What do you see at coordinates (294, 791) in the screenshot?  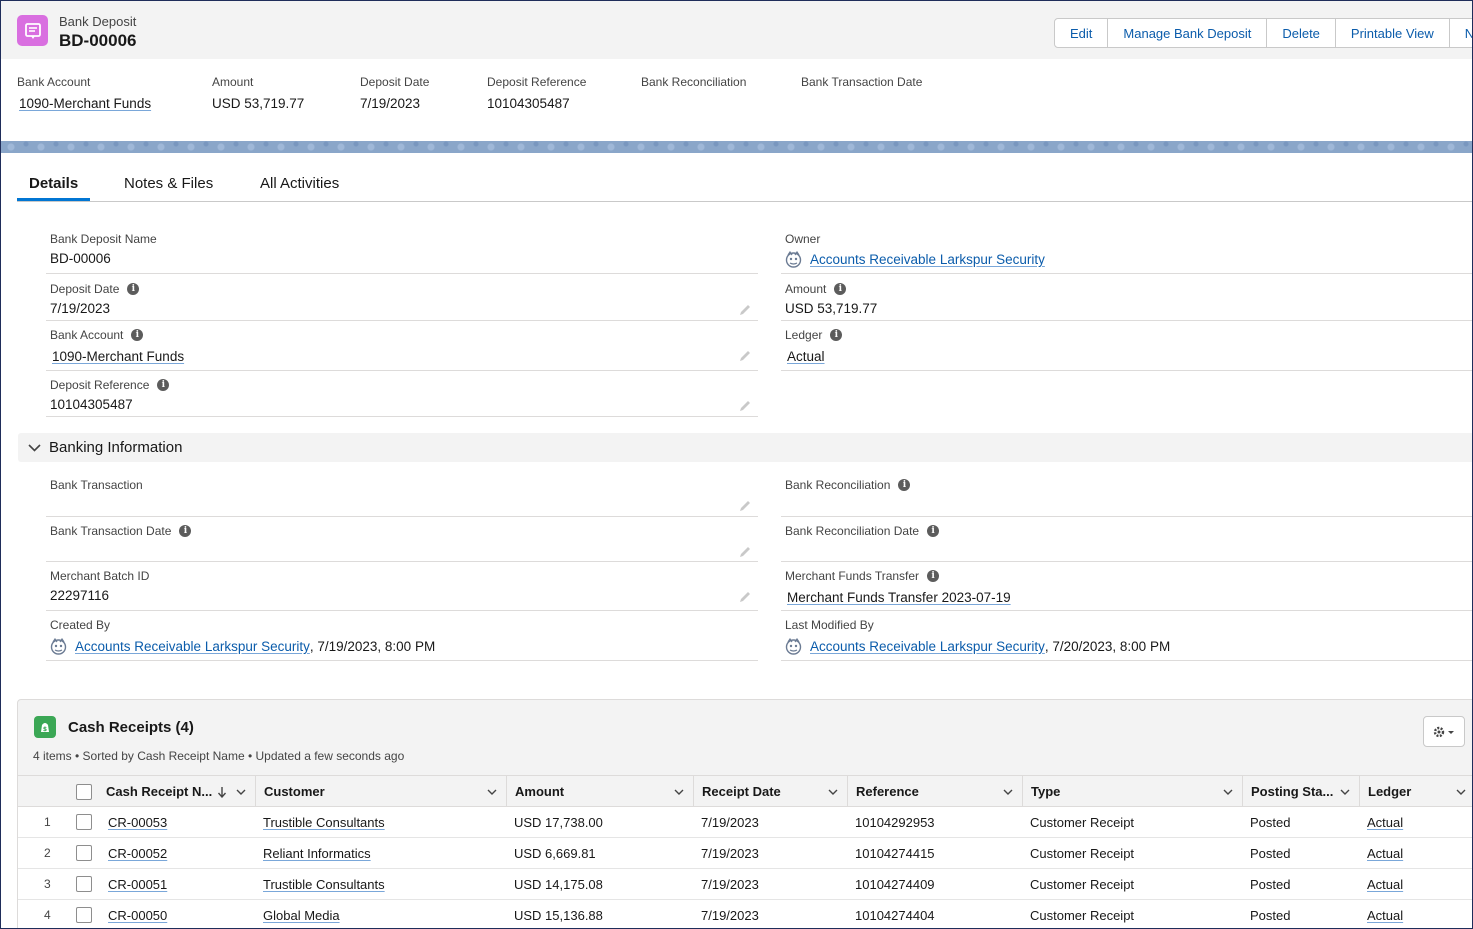 I see `column-label: Customer` at bounding box center [294, 791].